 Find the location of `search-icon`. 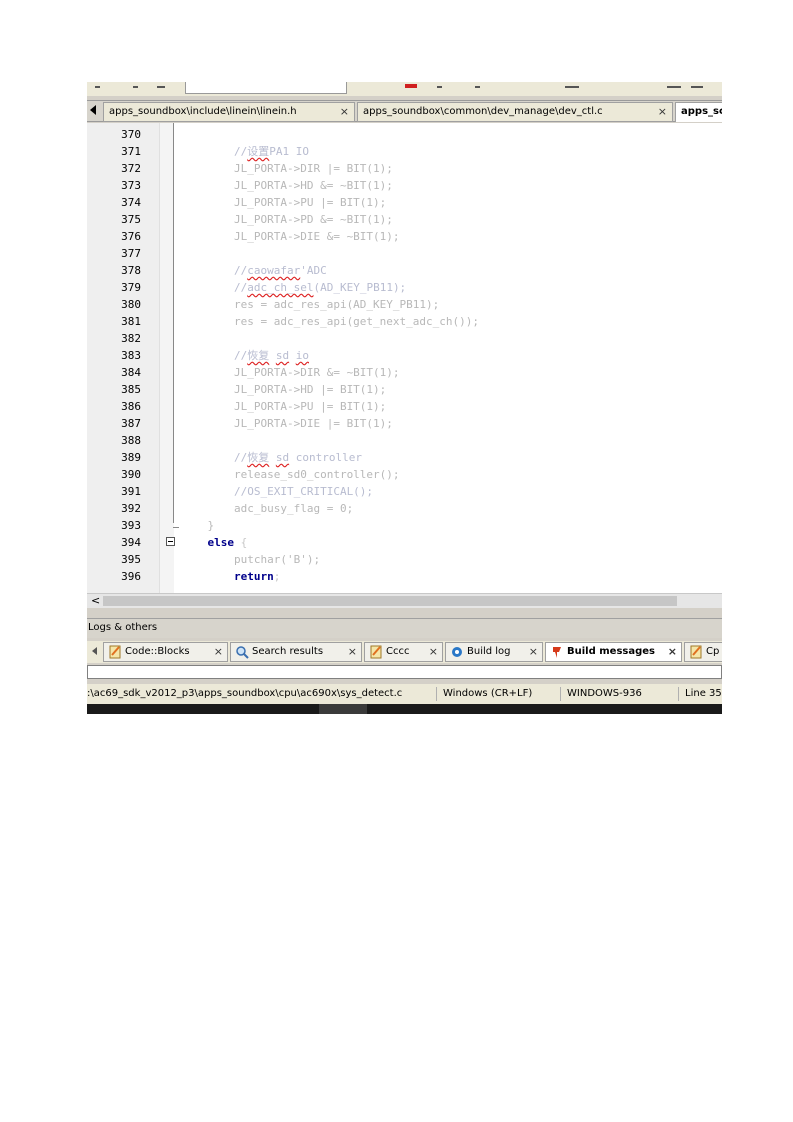

search-icon is located at coordinates (242, 652).